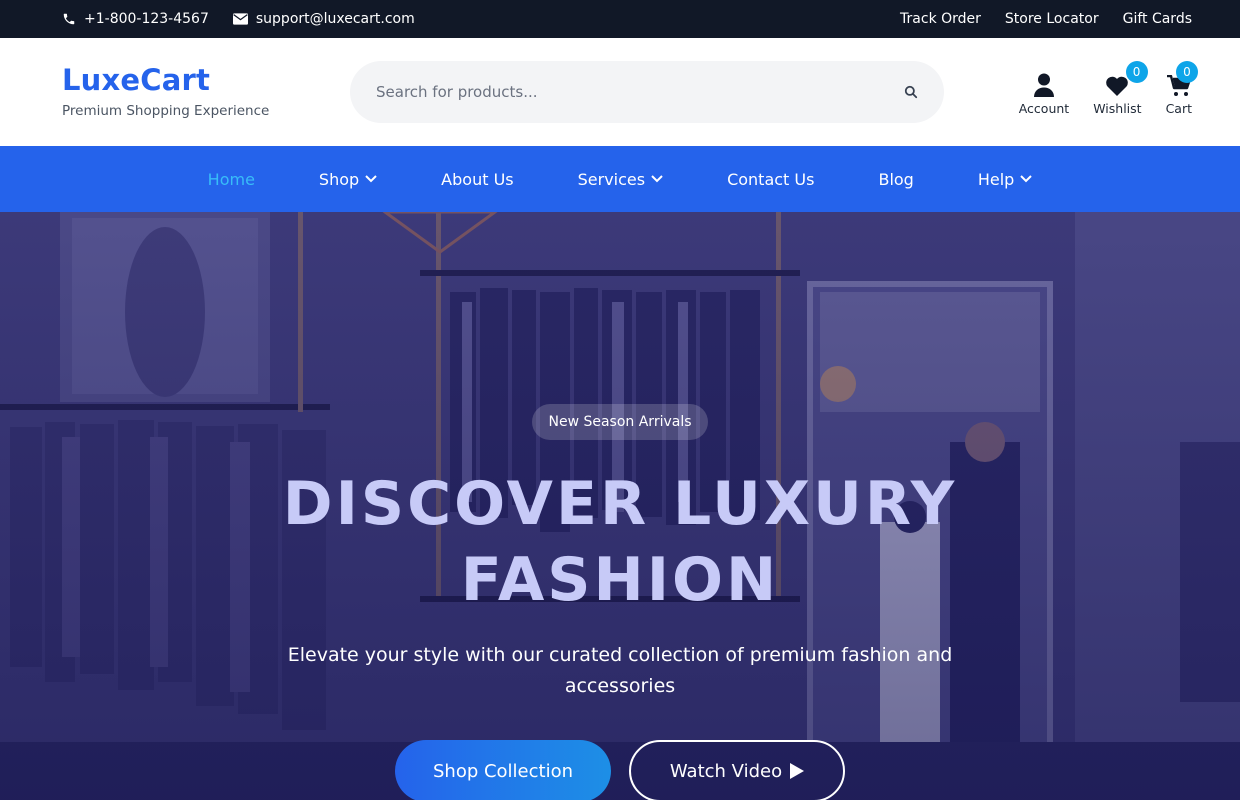 The width and height of the screenshot is (1240, 800). I want to click on hero-cta-row: Shop Collection Watch Video, so click(620, 770).